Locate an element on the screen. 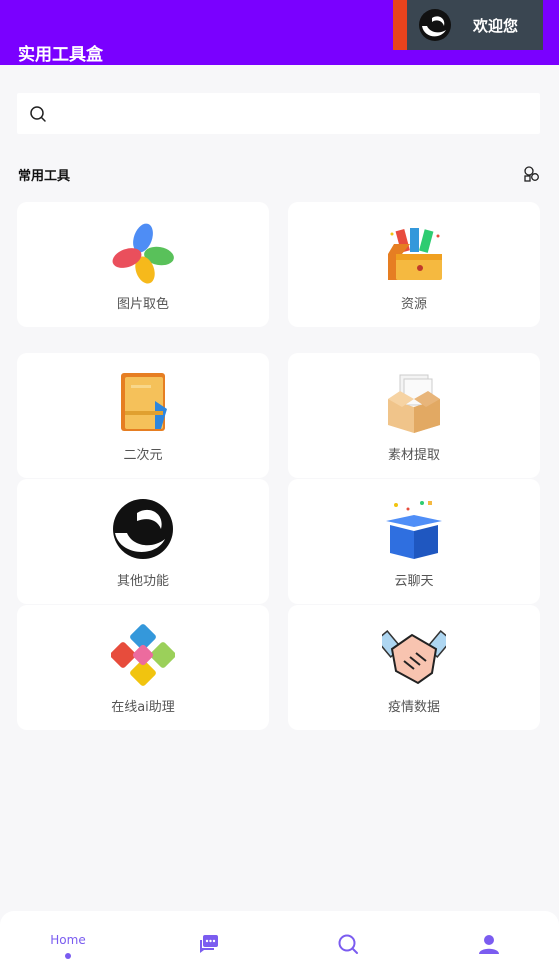  tool-card-epidemic-data: 疫情数据 is located at coordinates (414, 667).